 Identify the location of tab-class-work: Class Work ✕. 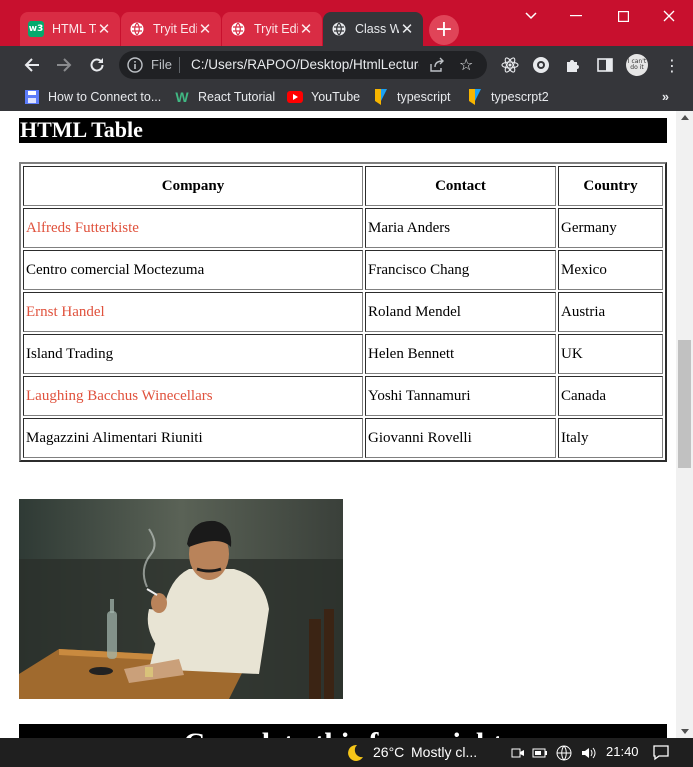
(373, 29).